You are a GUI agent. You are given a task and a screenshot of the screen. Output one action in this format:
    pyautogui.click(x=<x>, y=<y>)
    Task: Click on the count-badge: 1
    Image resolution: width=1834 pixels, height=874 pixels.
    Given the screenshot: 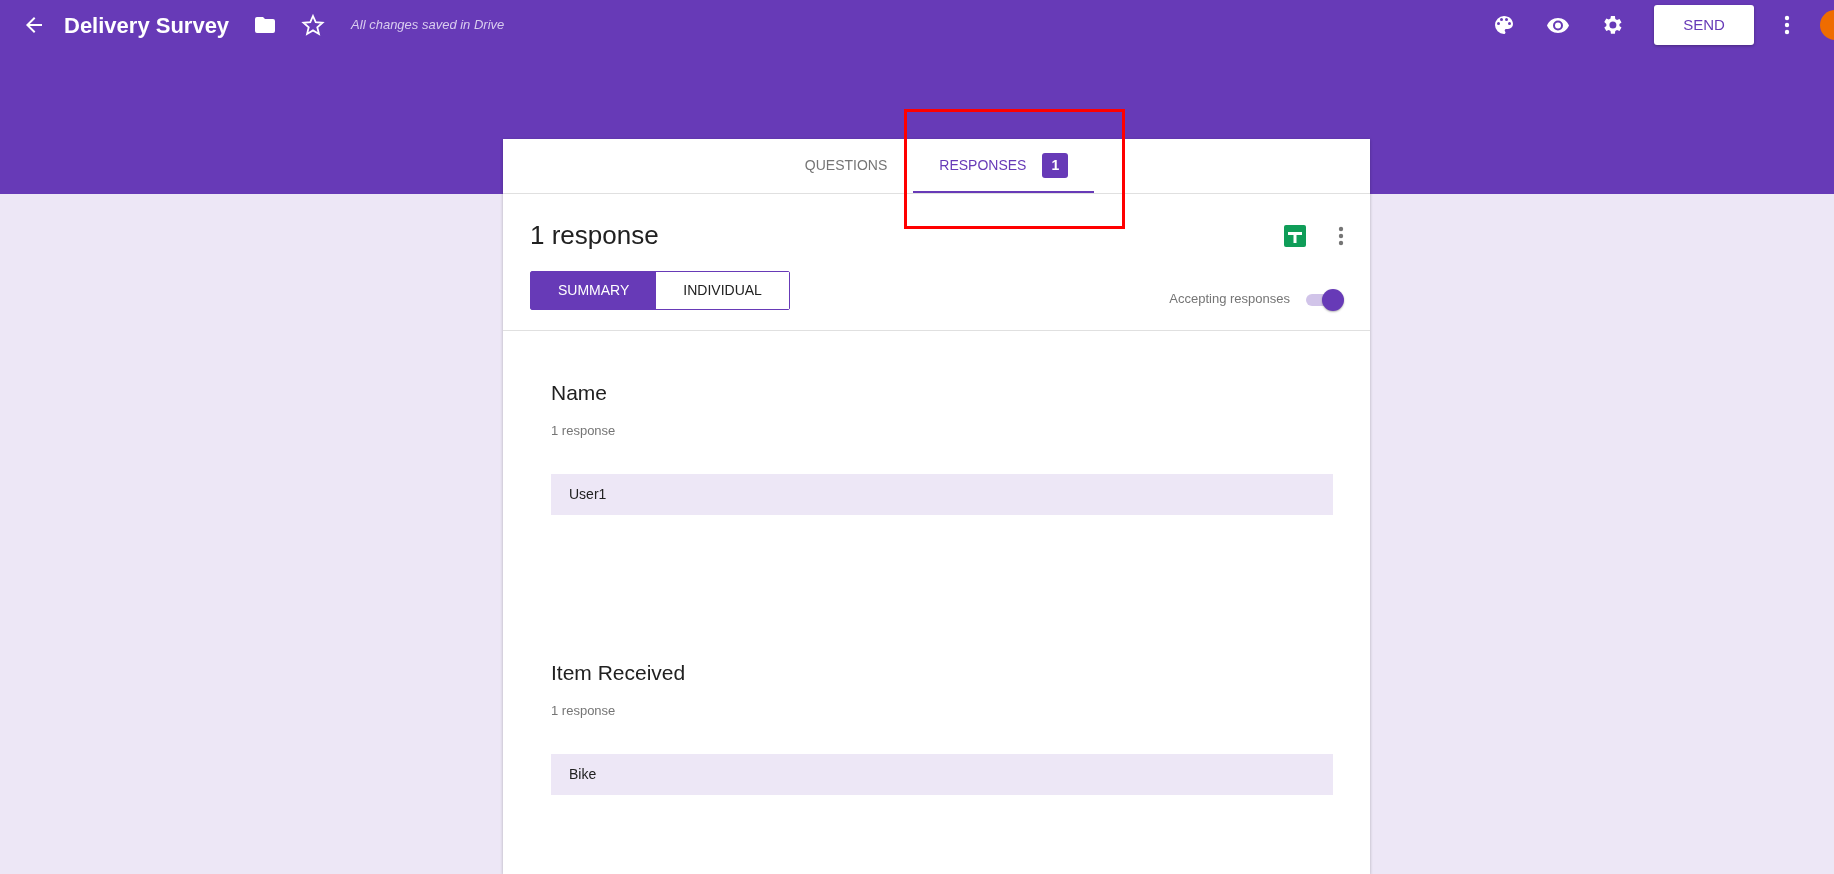 What is the action you would take?
    pyautogui.click(x=1055, y=165)
    